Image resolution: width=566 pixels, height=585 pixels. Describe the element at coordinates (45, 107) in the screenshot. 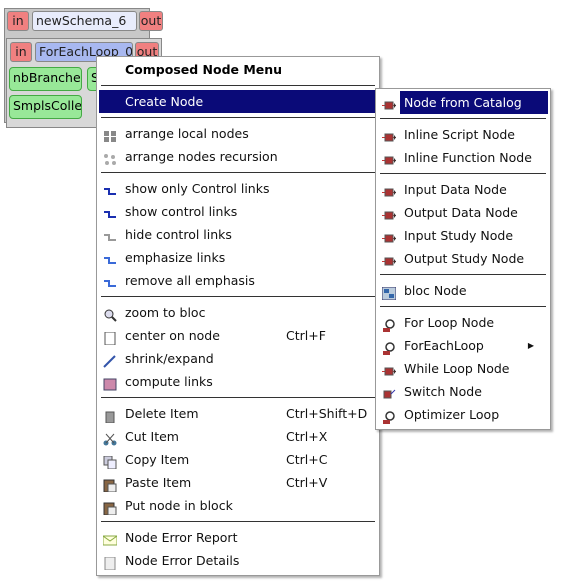

I see `node-smplscollector: SmplsCollector` at that location.